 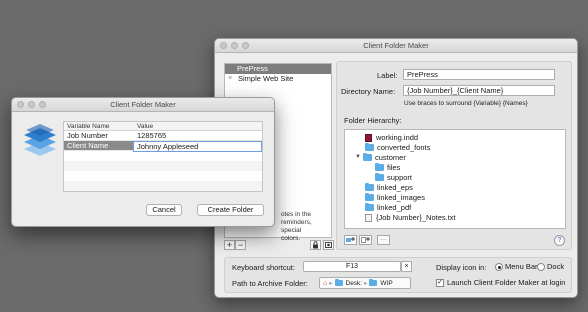 I want to click on tree-item-folder: linked_images, so click(x=395, y=197).